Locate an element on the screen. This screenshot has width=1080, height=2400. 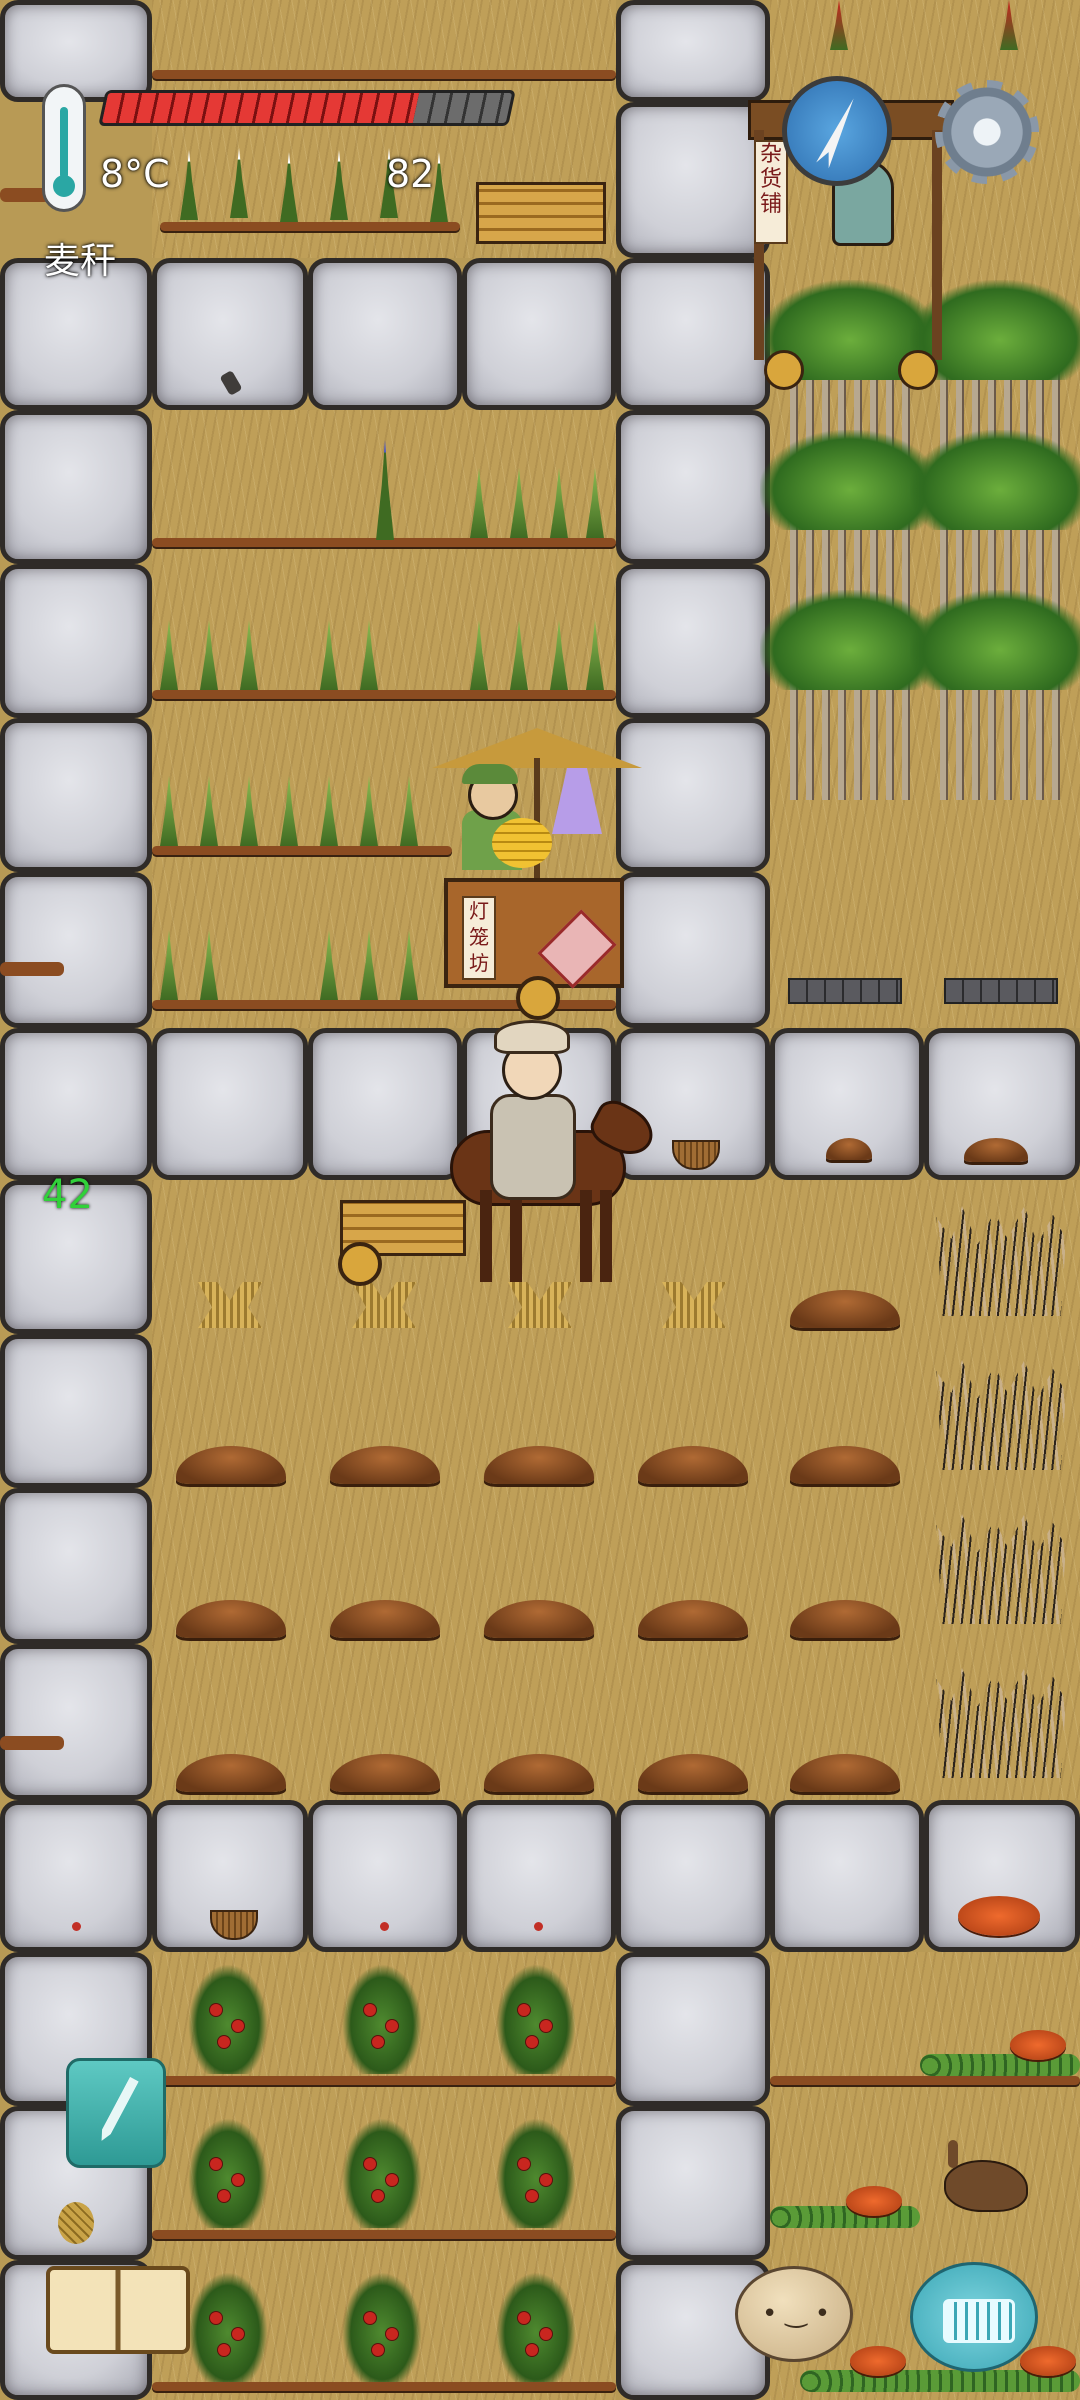
horse-cart-wheel is located at coordinates (360, 1264).